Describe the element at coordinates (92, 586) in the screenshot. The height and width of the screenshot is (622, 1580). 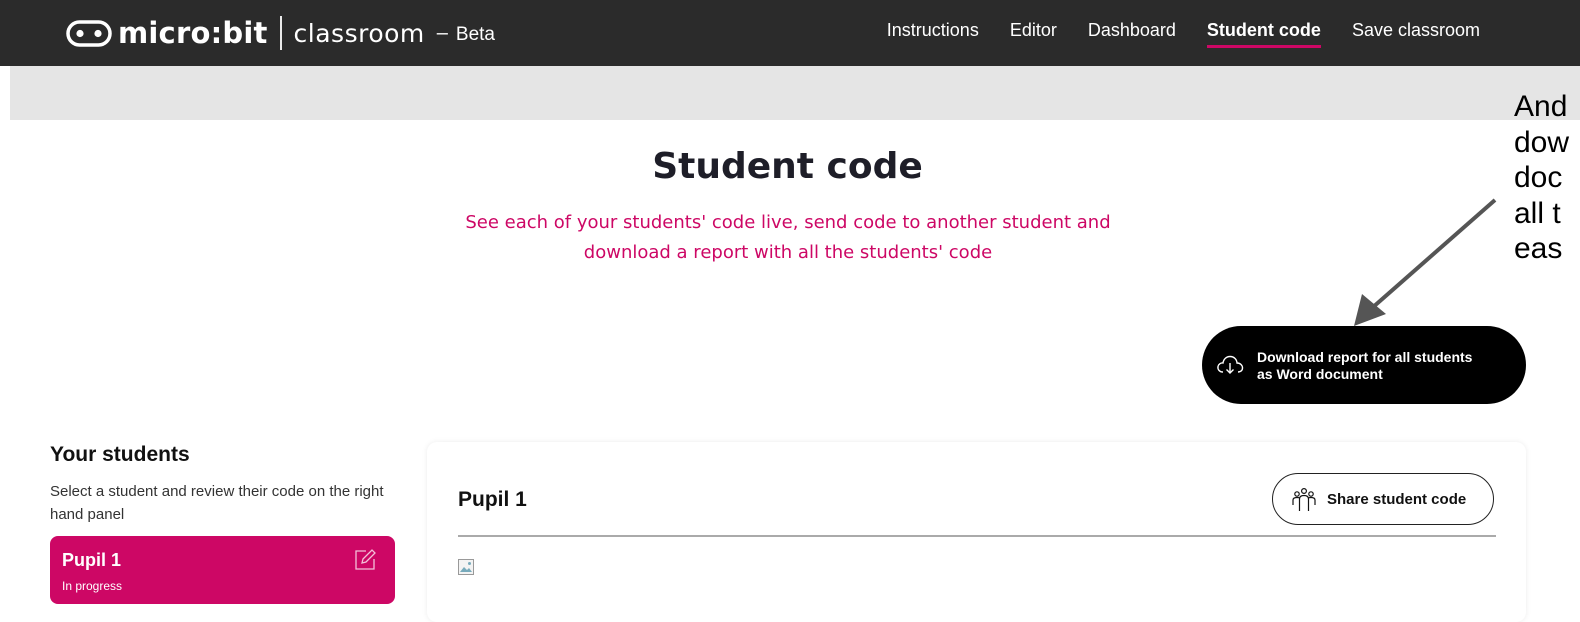
I see `student-status: In progress` at that location.